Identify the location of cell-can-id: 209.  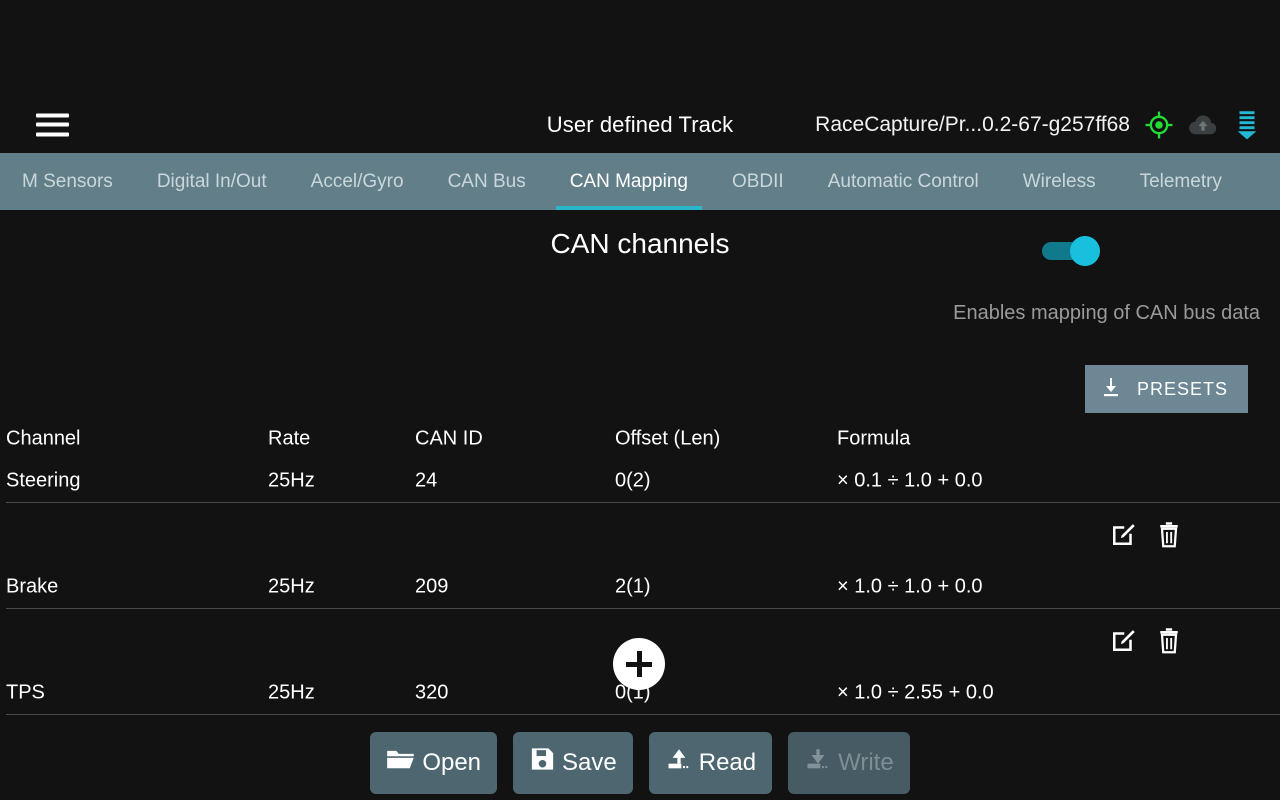
(432, 586).